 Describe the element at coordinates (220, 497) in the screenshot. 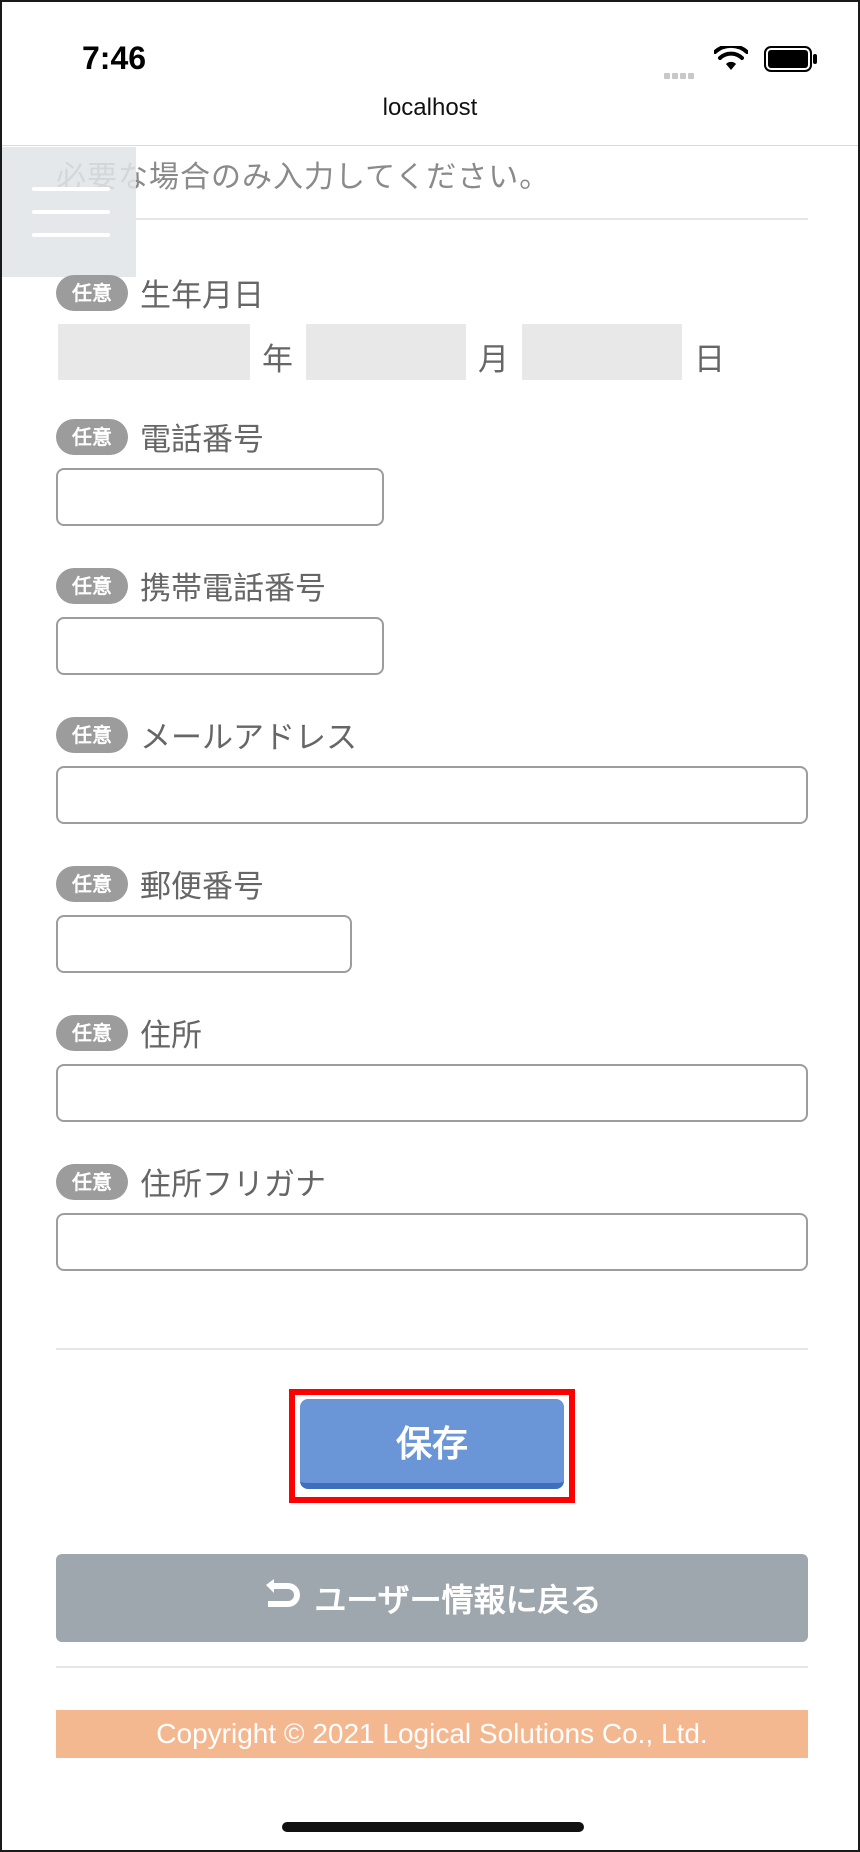

I see `phone-input` at that location.